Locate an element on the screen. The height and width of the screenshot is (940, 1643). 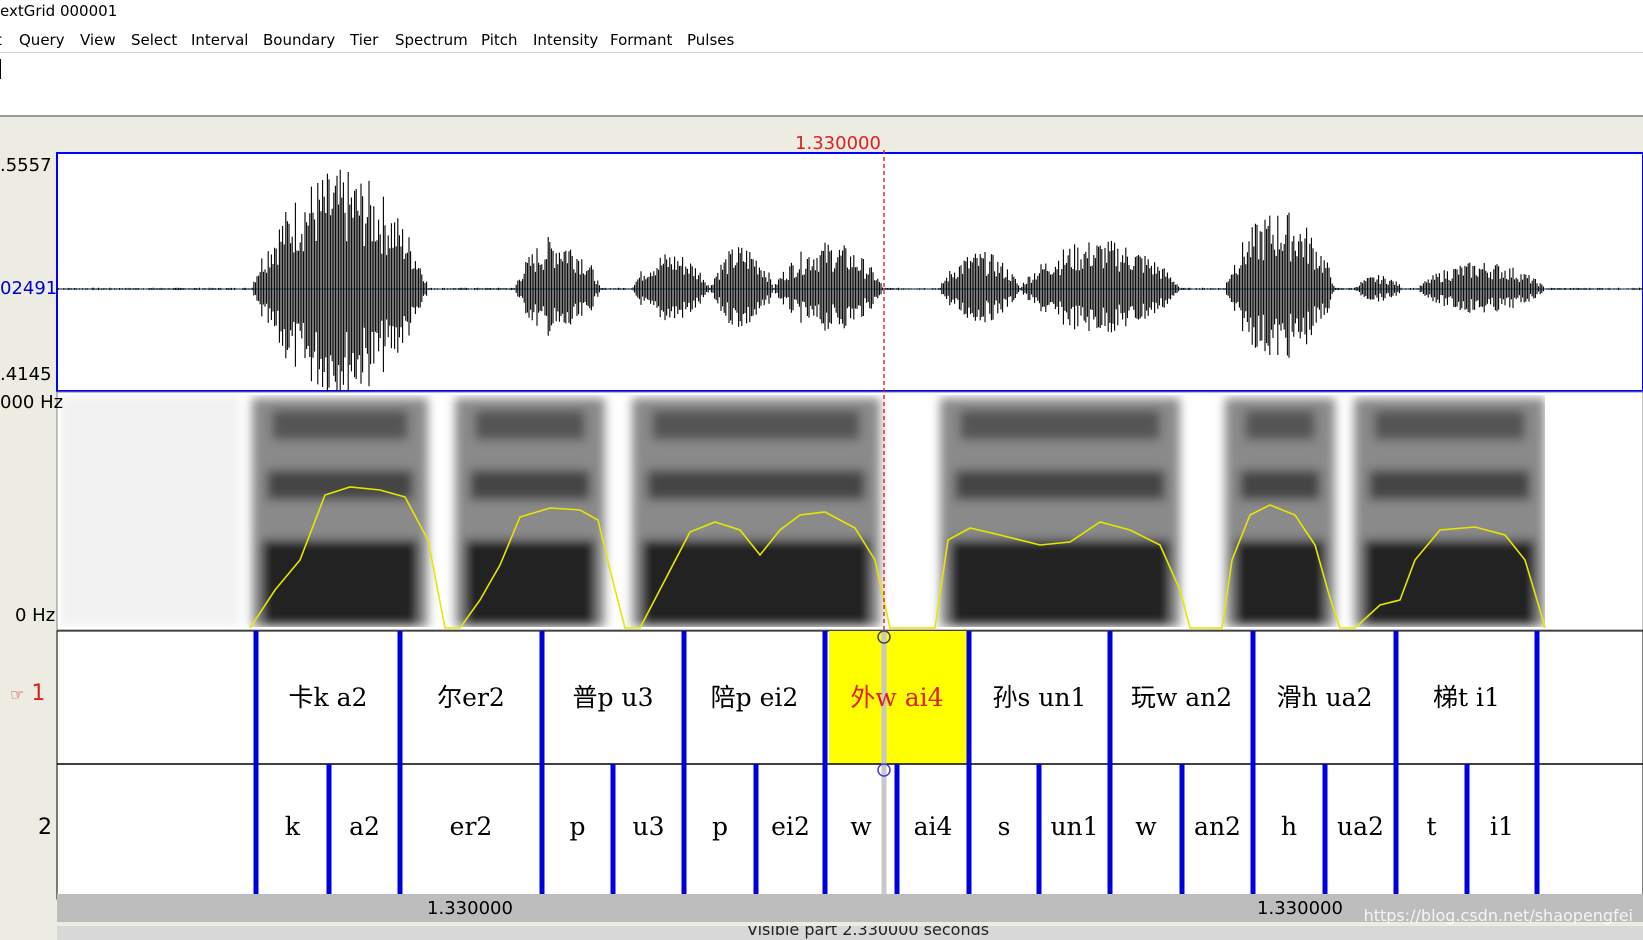
tier-2-interval-label: an2 is located at coordinates (1217, 826).